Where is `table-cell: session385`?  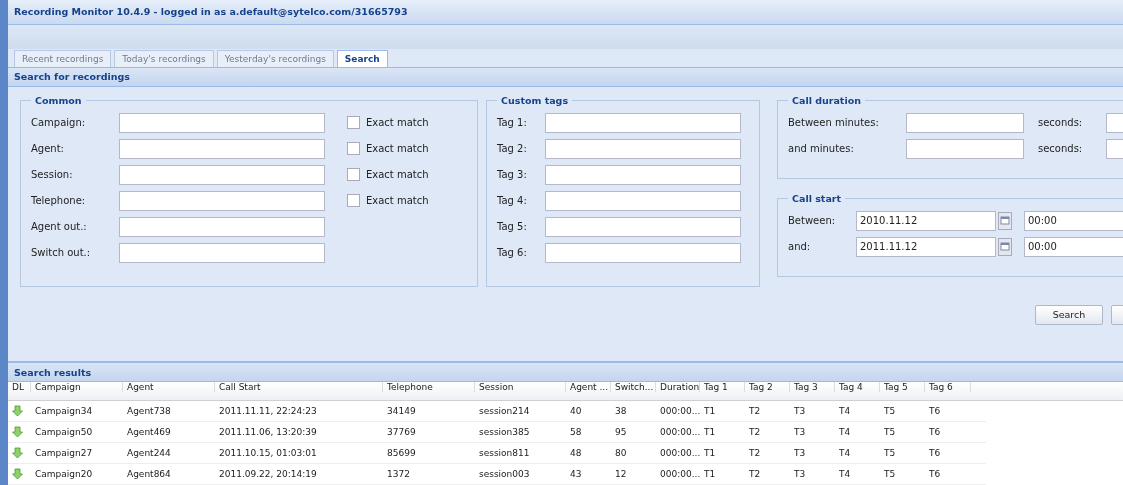
table-cell: session385 is located at coordinates (504, 432).